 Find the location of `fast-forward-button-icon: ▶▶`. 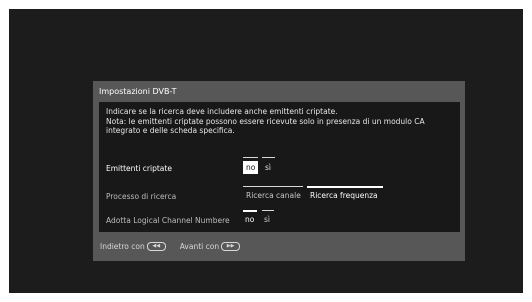

fast-forward-button-icon: ▶▶ is located at coordinates (231, 246).